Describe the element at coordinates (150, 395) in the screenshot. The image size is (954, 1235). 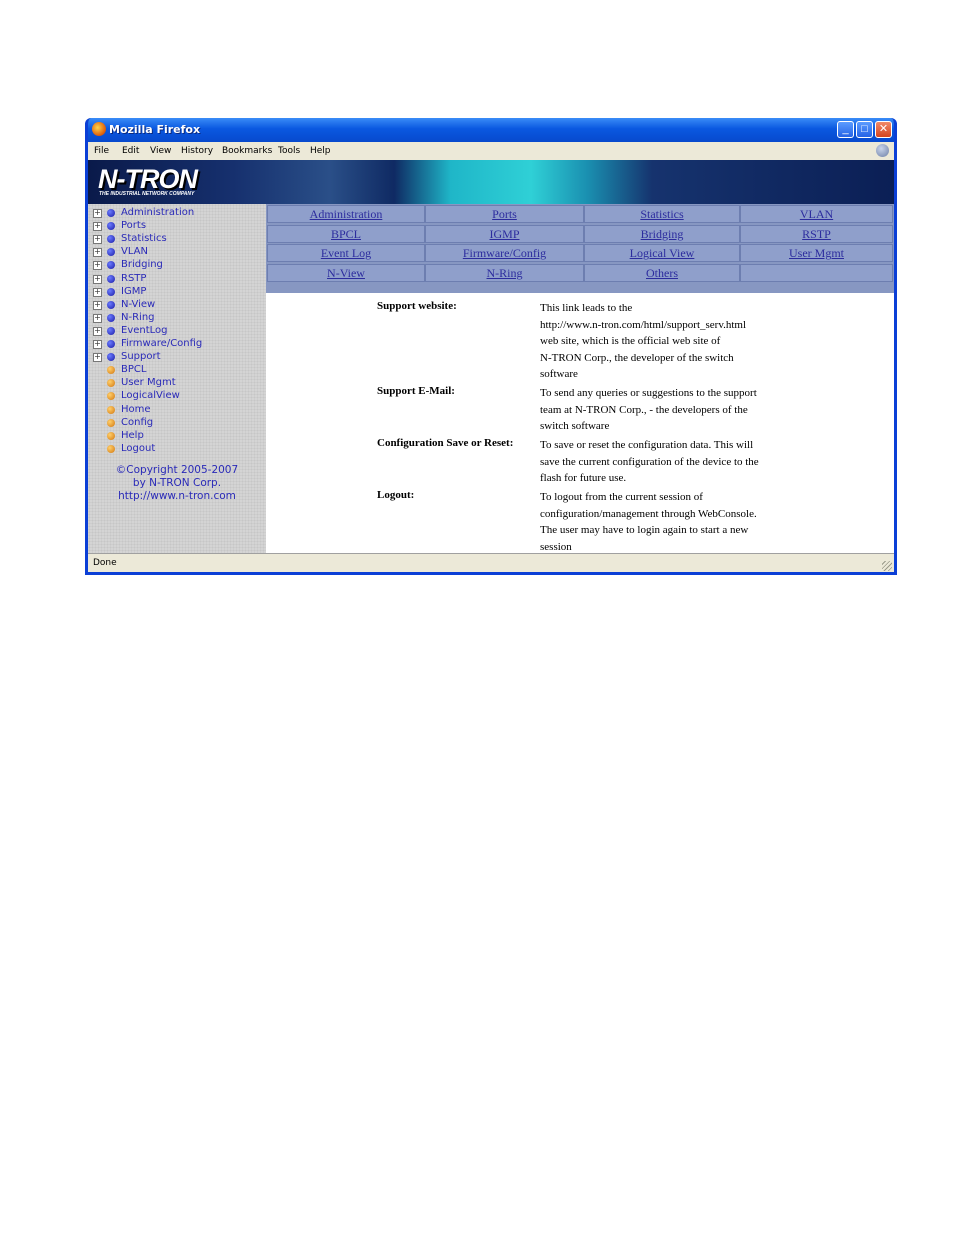
I see `sidebar-item-label: LogicalView` at that location.